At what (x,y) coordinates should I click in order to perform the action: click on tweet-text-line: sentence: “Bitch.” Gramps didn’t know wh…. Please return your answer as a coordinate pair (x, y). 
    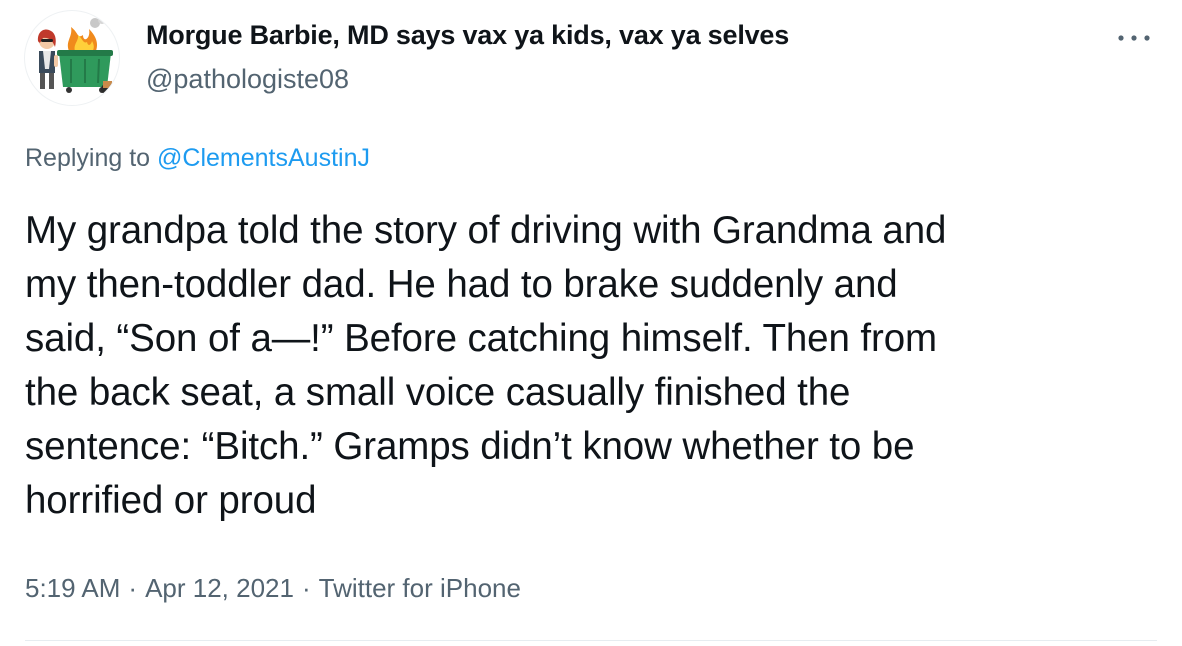
    Looking at the image, I should click on (470, 446).